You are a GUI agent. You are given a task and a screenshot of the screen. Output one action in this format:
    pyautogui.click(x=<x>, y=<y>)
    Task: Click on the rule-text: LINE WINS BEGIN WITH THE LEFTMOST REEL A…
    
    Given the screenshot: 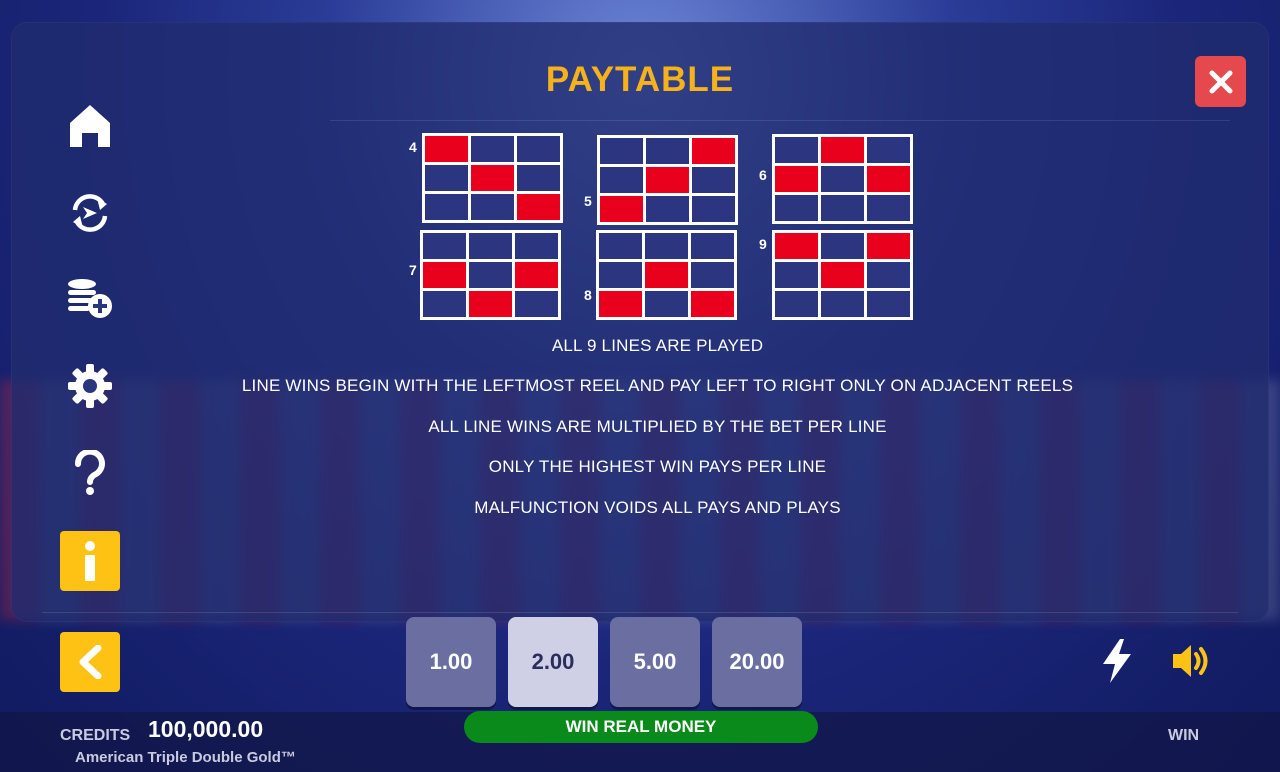 What is the action you would take?
    pyautogui.click(x=657, y=385)
    